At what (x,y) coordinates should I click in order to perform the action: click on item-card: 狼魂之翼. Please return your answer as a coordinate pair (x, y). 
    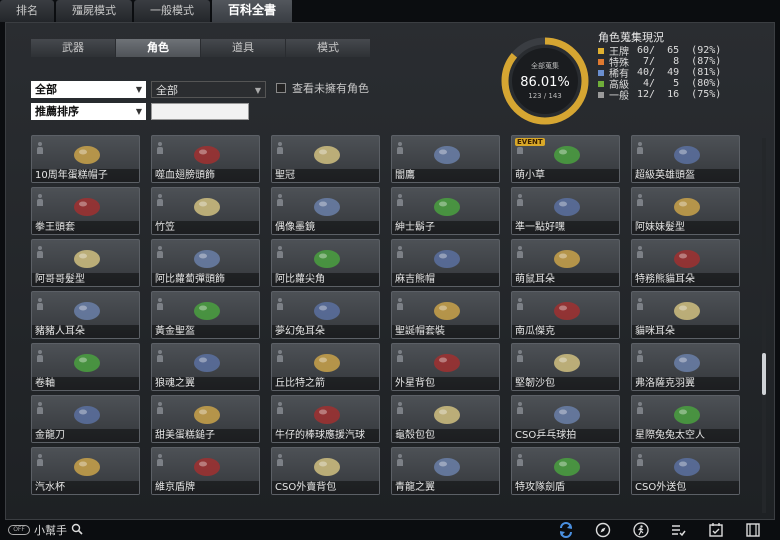
    Looking at the image, I should click on (205, 367).